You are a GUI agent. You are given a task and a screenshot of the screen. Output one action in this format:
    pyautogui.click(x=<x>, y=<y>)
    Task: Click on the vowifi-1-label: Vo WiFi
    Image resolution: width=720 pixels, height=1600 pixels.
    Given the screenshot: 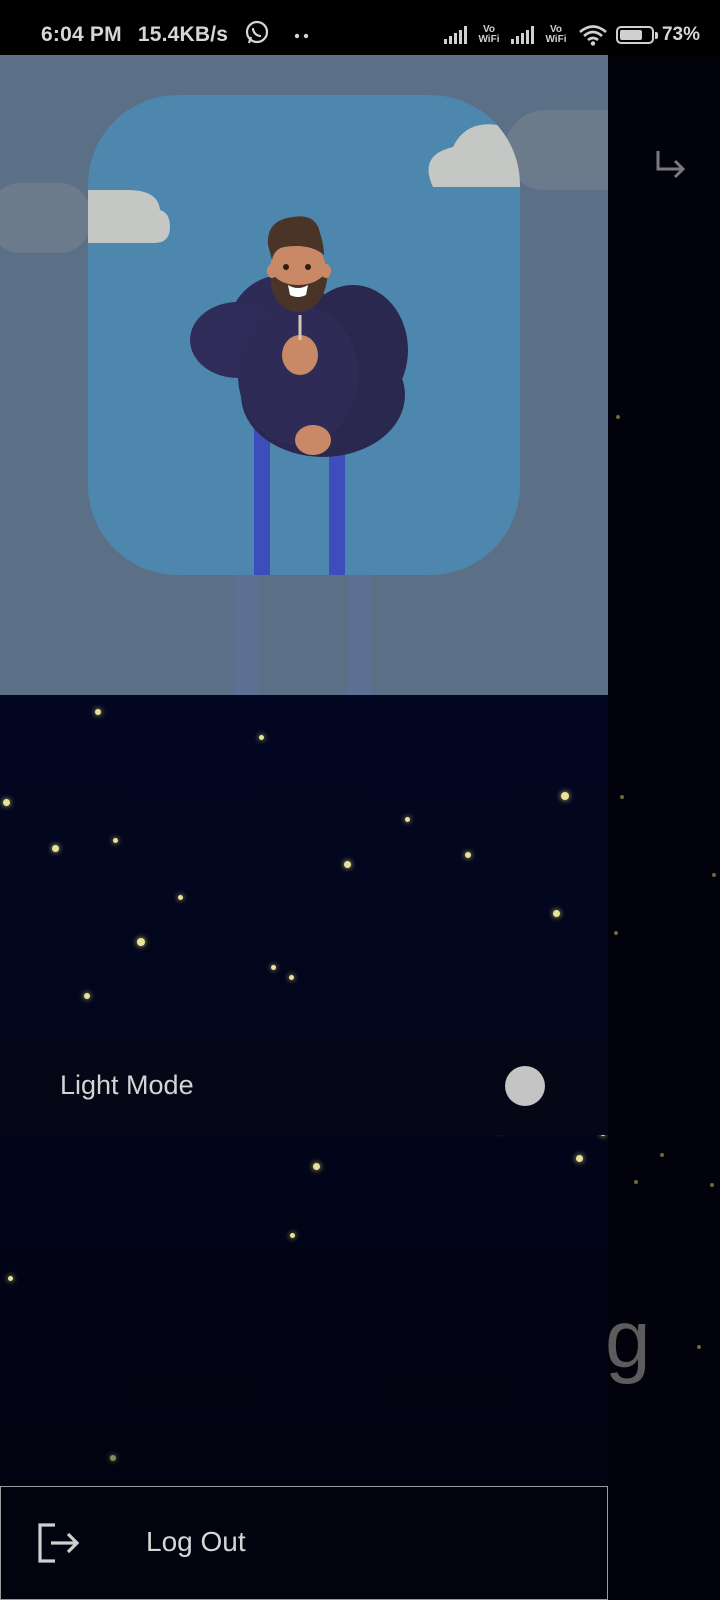 What is the action you would take?
    pyautogui.click(x=489, y=34)
    